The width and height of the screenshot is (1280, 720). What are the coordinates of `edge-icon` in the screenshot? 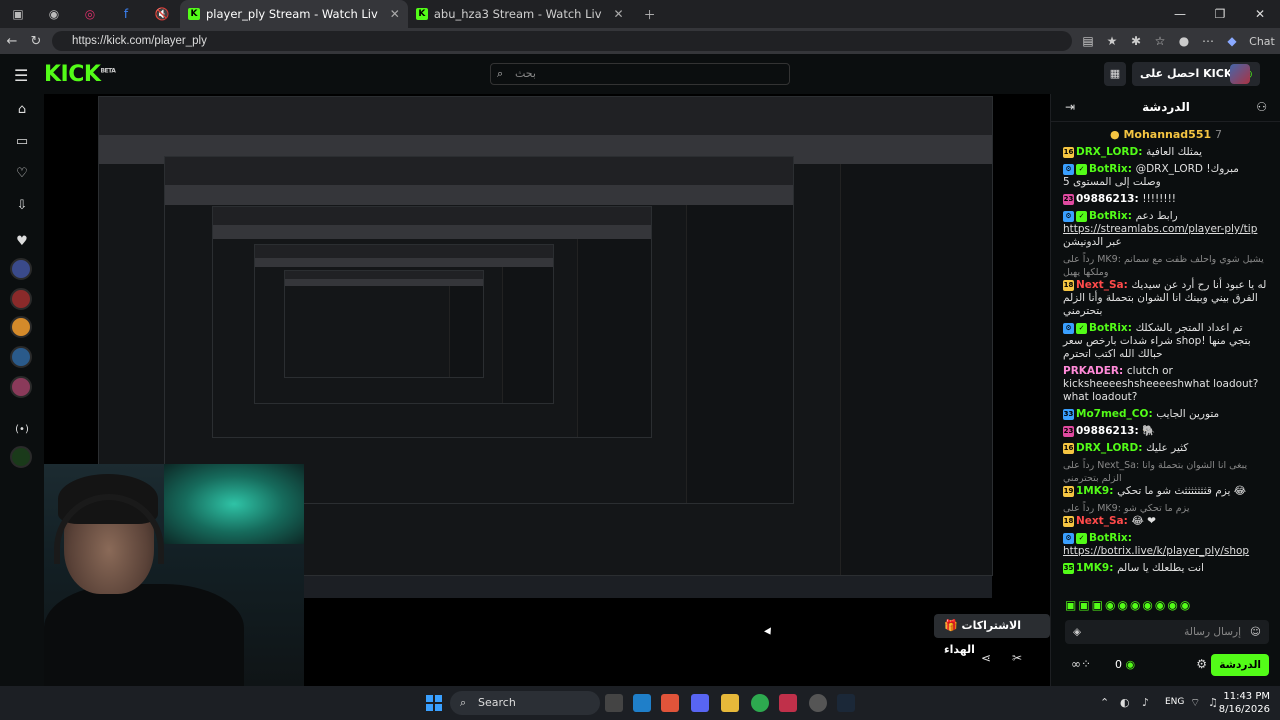 It's located at (642, 703).